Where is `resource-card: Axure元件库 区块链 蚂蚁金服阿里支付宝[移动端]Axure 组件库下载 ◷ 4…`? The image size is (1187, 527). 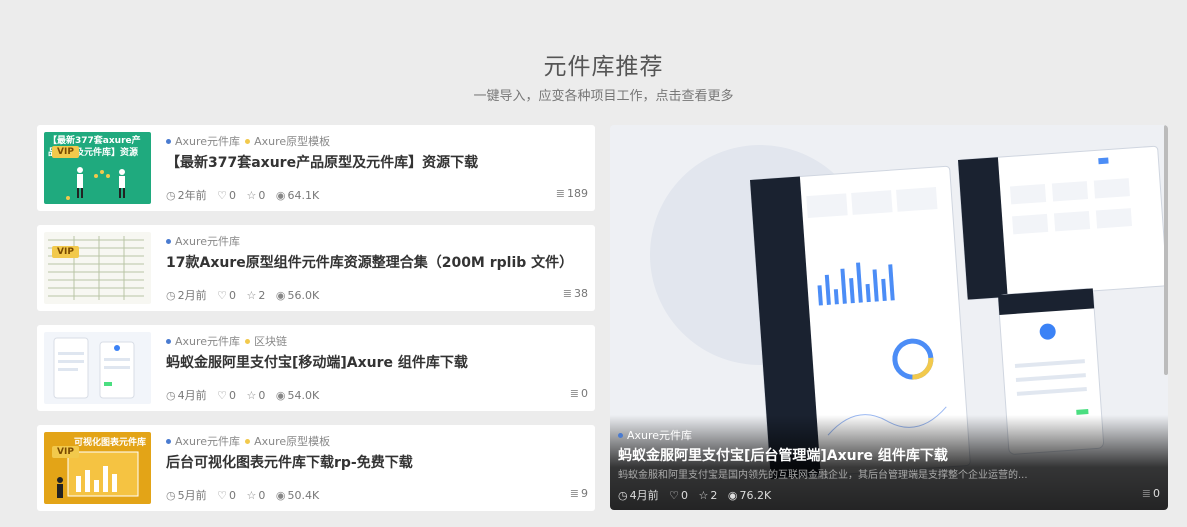 resource-card: Axure元件库 区块链 蚂蚁金服阿里支付宝[移动端]Axure 组件库下载 ◷ 4… is located at coordinates (316, 368).